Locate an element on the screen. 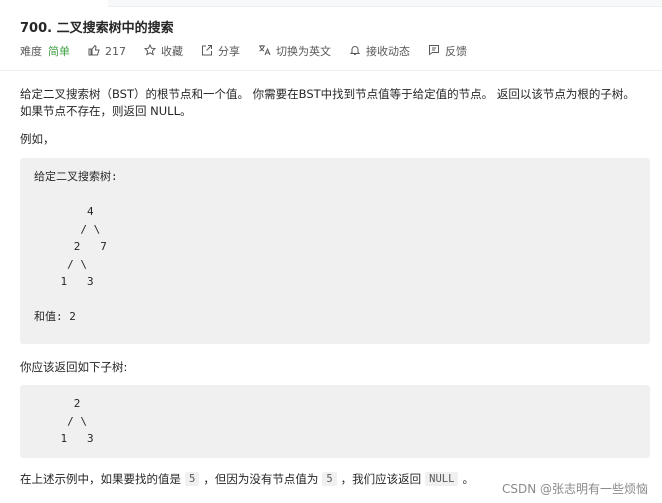 This screenshot has width=662, height=503. final-note-pre: 在上述示例中，如果要找的值是 is located at coordinates (100, 479).